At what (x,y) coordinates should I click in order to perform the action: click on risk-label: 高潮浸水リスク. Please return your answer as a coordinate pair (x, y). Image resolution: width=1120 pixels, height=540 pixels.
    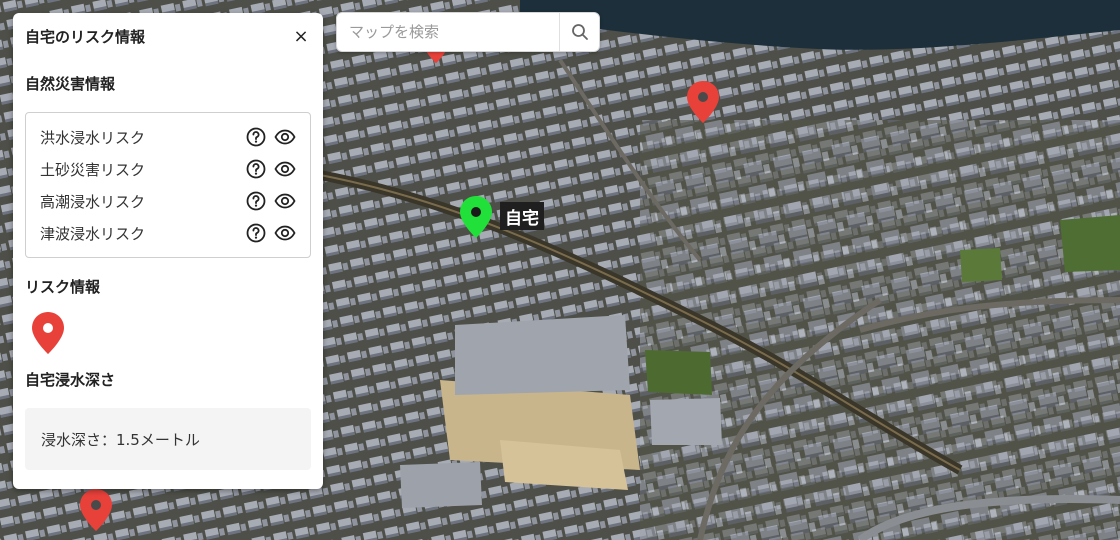
    Looking at the image, I should click on (93, 201).